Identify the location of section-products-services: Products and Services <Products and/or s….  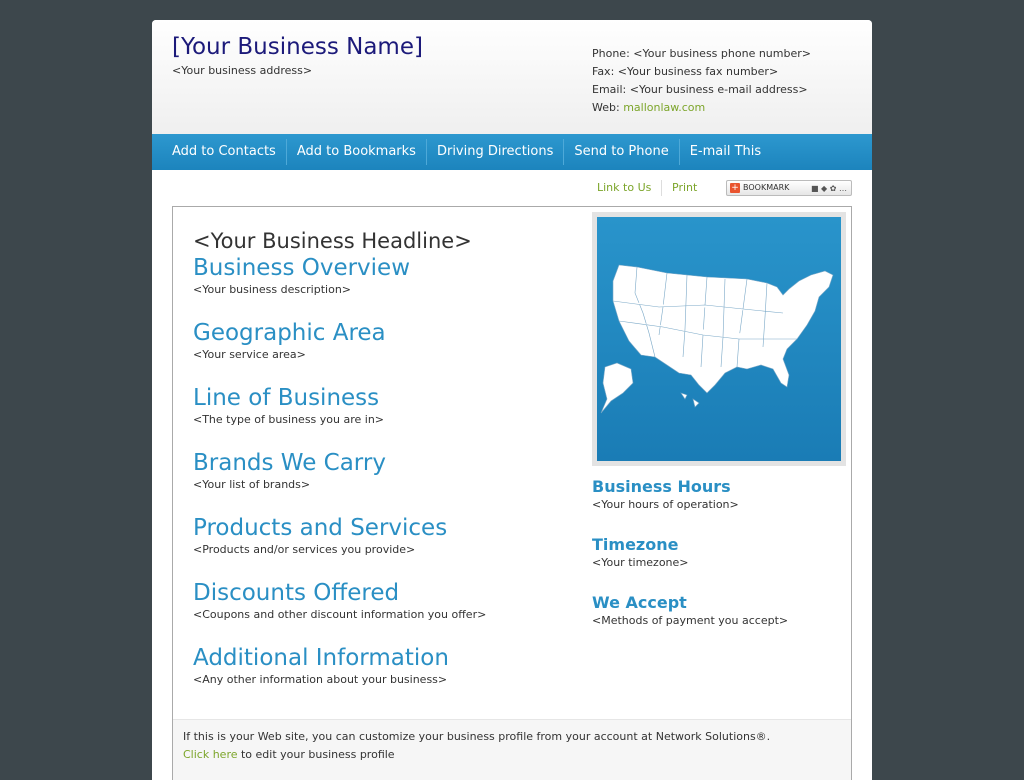
(320, 536).